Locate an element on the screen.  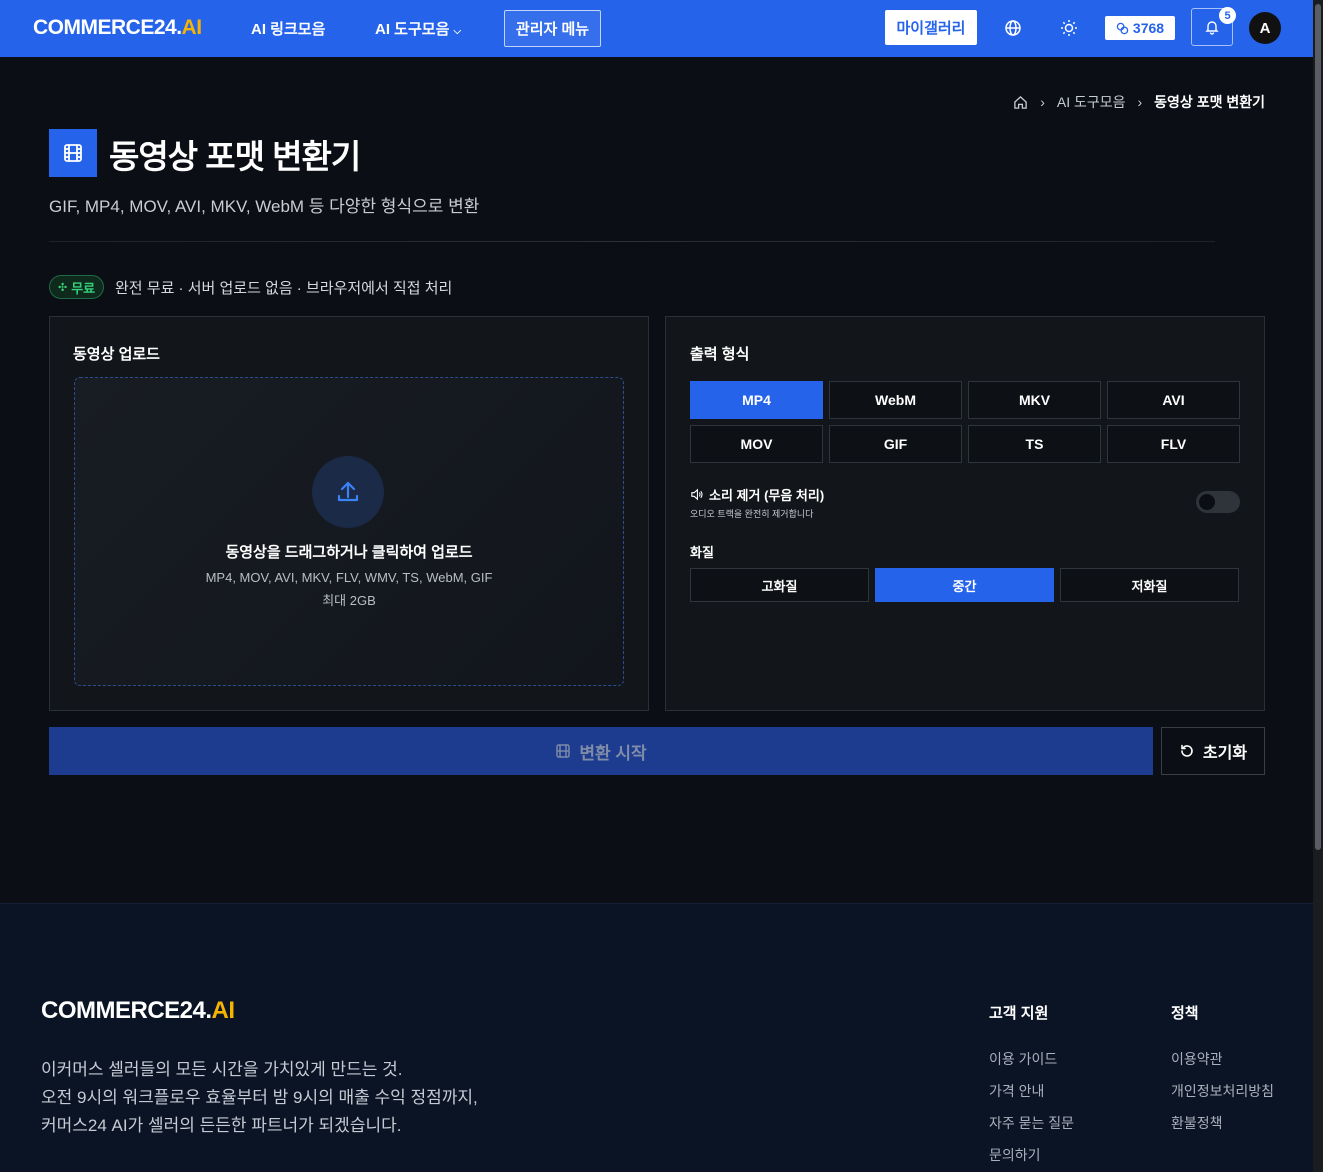
quality-option-medium: 중간 is located at coordinates (964, 585).